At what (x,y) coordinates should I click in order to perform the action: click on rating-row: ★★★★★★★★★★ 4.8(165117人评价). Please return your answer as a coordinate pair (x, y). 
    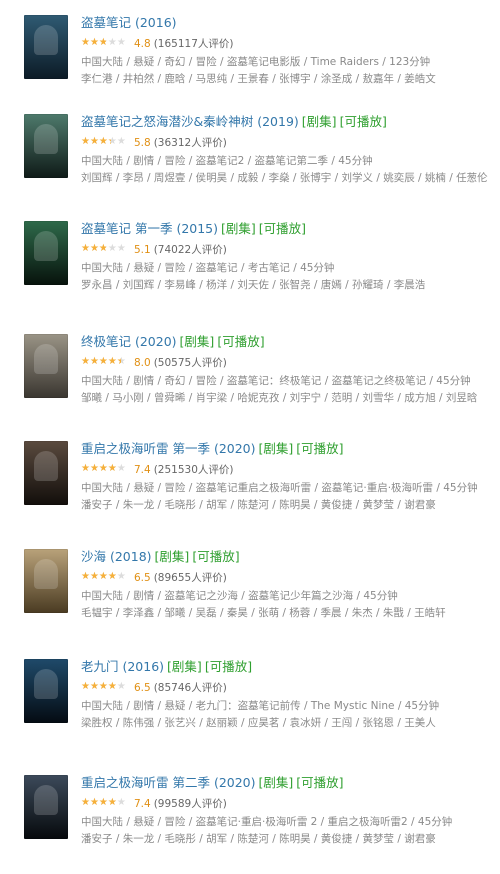
    Looking at the image, I should click on (286, 44).